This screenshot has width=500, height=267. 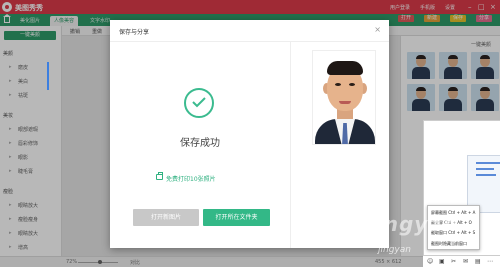 I want to click on dialog-header: 保存与分享 ×, so click(x=249, y=31).